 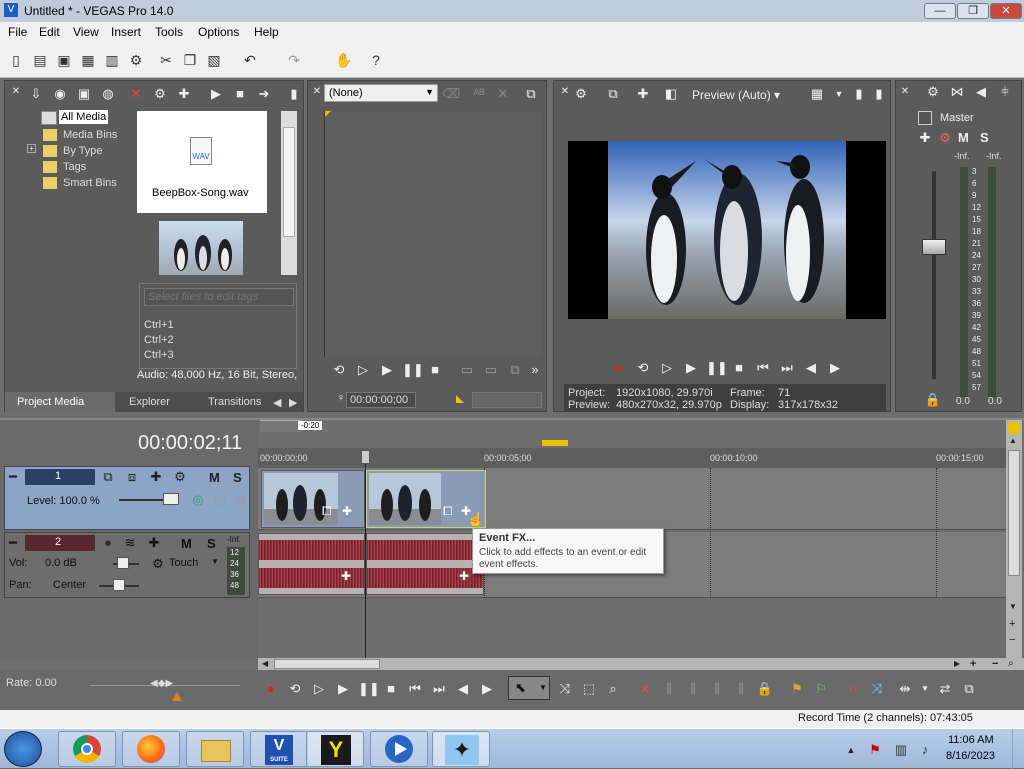 I want to click on lock-envelopes-icon: ⧉, so click(x=969, y=689).